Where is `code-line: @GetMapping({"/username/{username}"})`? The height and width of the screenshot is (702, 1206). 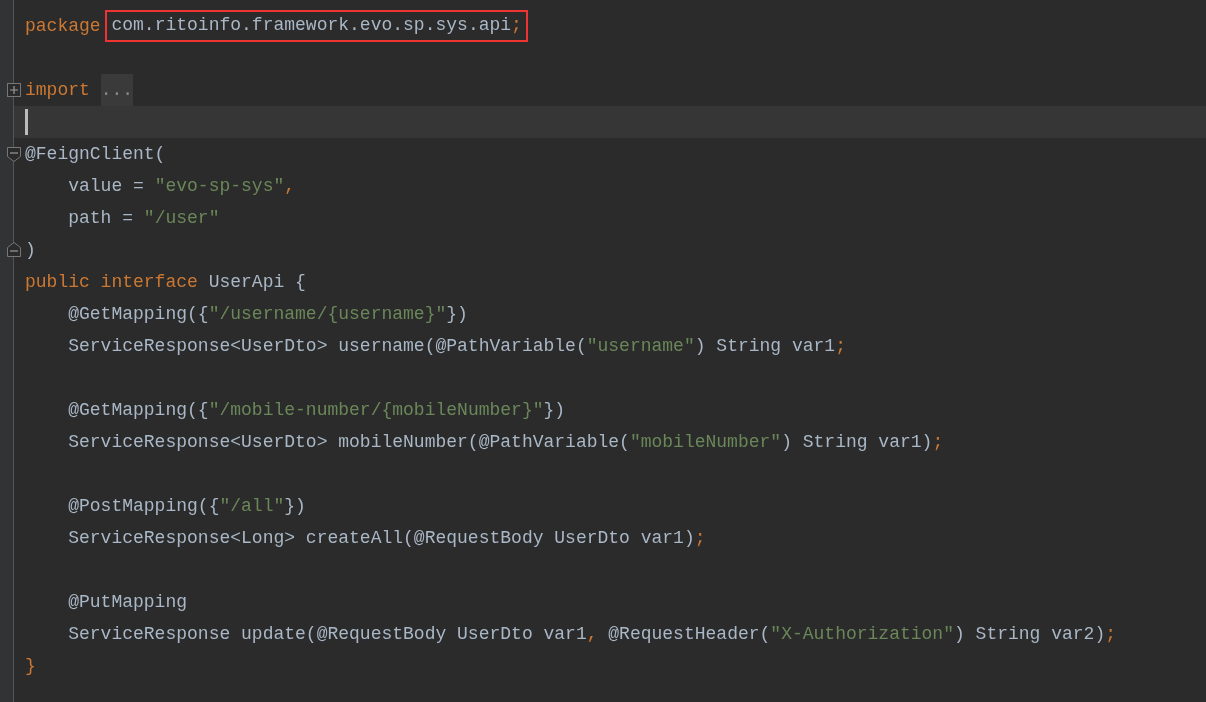
code-line: @GetMapping({"/username/{username}"}) is located at coordinates (267, 314).